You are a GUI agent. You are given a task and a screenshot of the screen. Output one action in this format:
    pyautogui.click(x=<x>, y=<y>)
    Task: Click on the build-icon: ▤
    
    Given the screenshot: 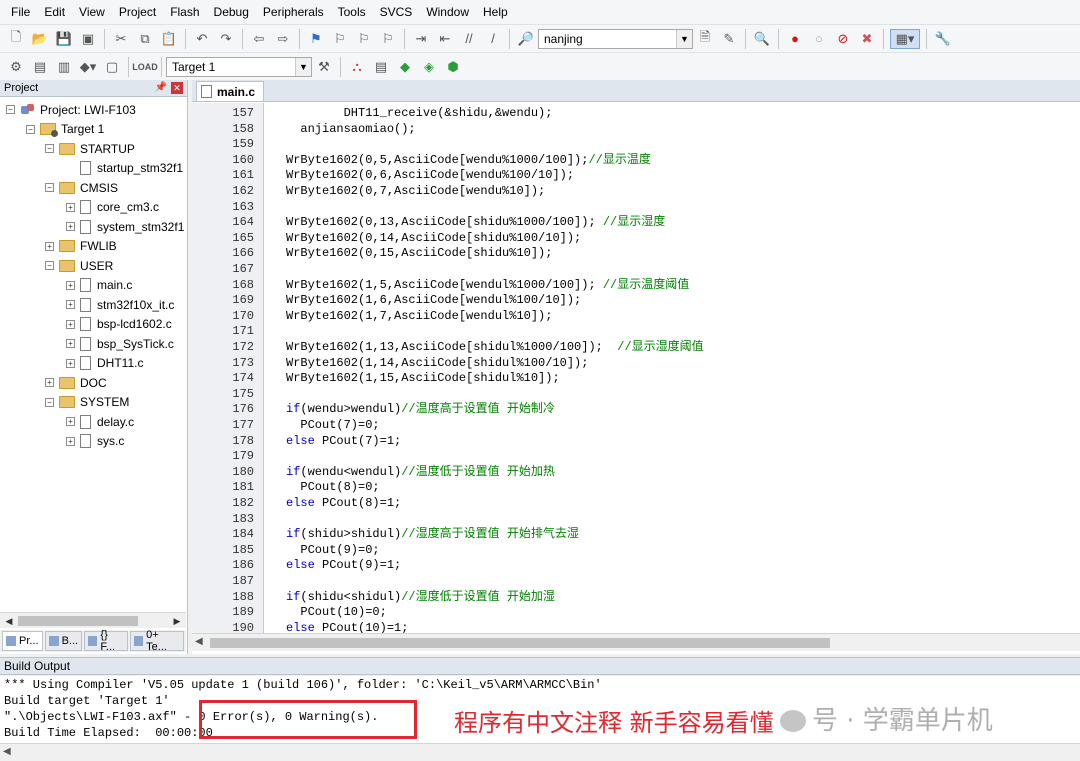 What is the action you would take?
    pyautogui.click(x=40, y=67)
    